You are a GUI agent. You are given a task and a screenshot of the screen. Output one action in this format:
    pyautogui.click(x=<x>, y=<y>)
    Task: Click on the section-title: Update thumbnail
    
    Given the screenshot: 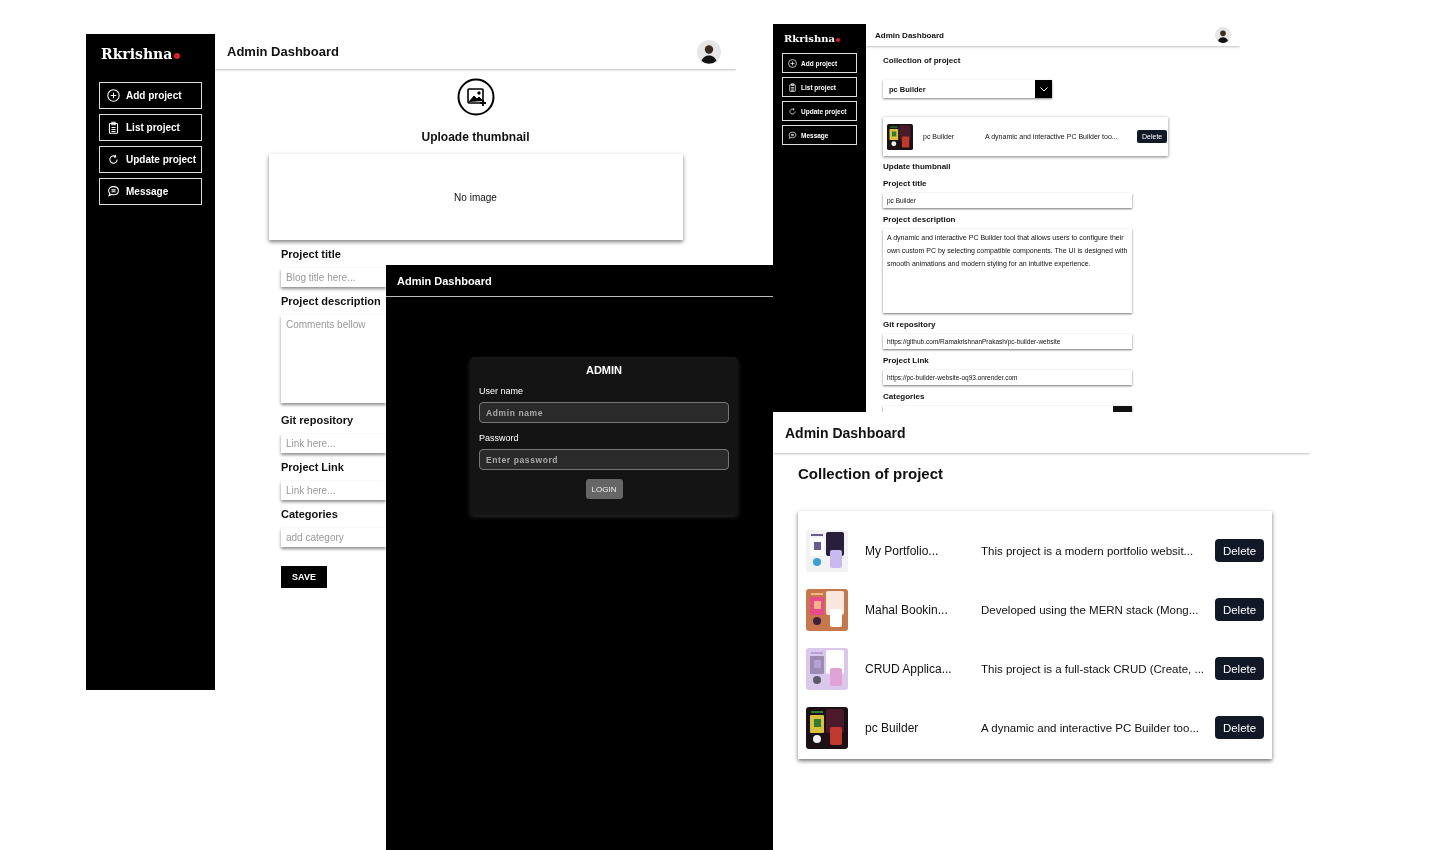 What is the action you would take?
    pyautogui.click(x=917, y=167)
    